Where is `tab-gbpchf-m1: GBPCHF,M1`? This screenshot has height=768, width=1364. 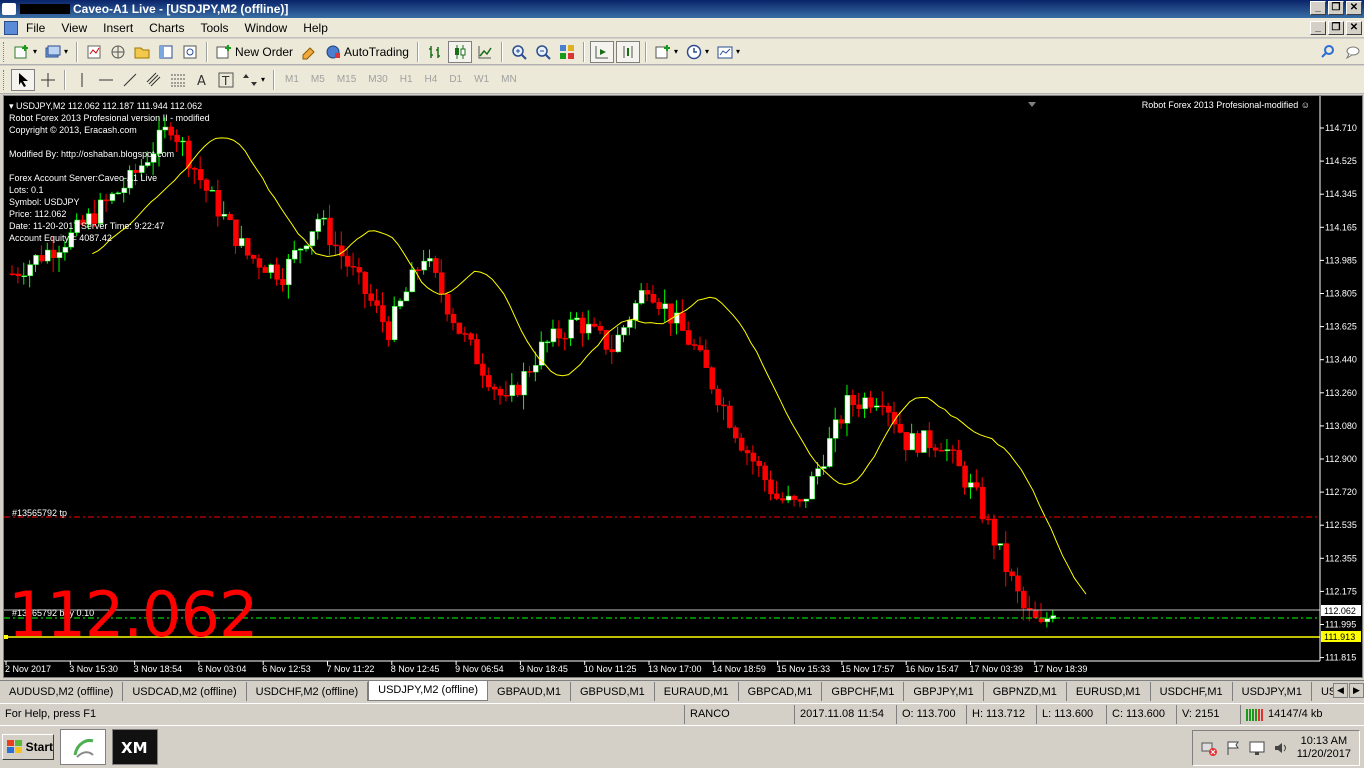
tab-gbpchf-m1: GBPCHF,M1 is located at coordinates (863, 691).